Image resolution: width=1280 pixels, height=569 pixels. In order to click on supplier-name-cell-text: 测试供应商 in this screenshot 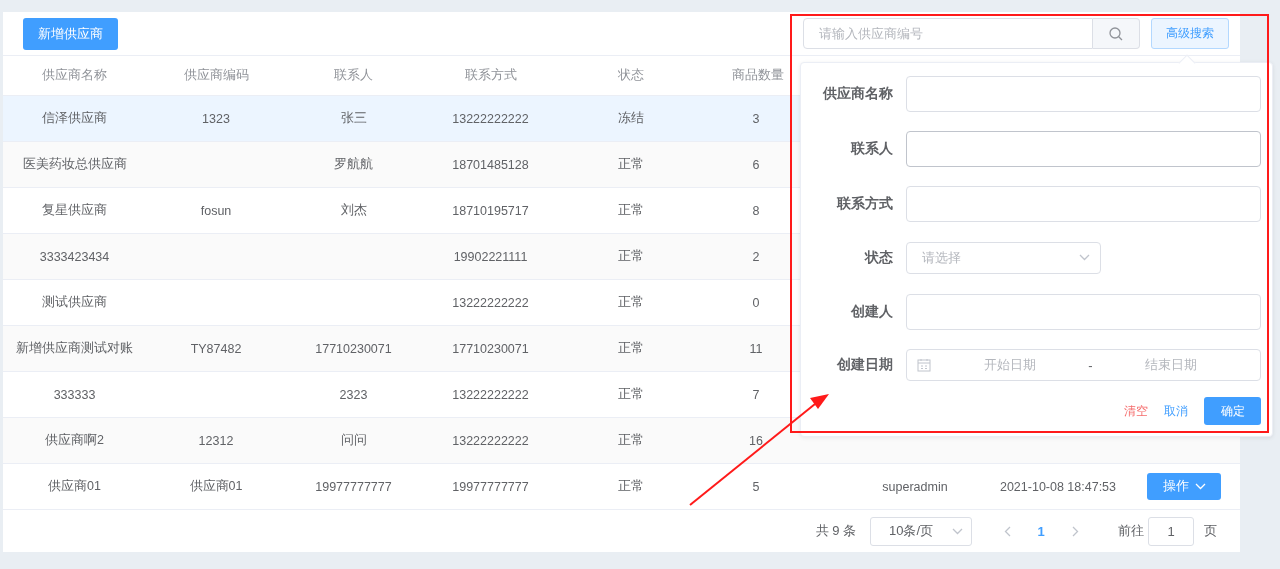, I will do `click(74, 302)`.